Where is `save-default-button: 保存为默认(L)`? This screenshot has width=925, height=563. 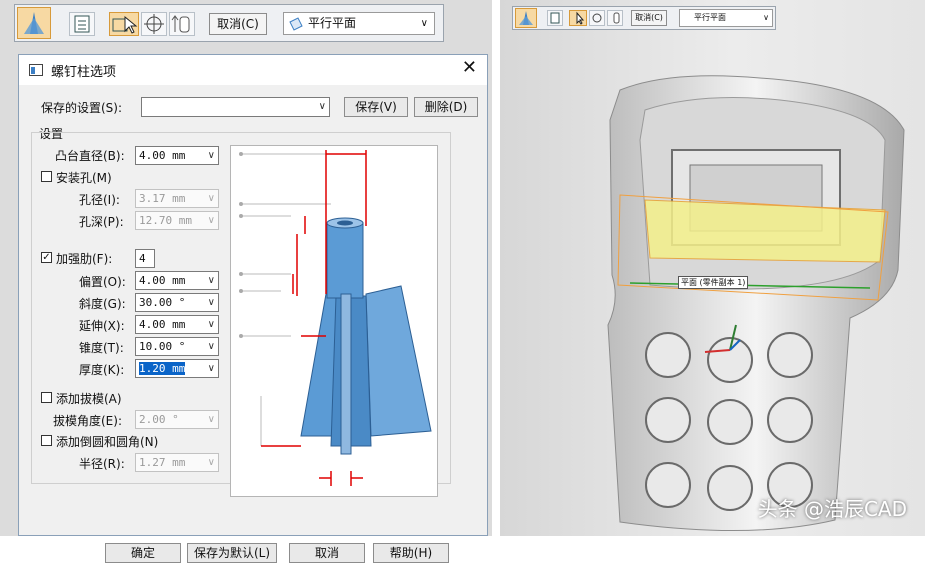
save-default-button: 保存为默认(L) is located at coordinates (232, 553).